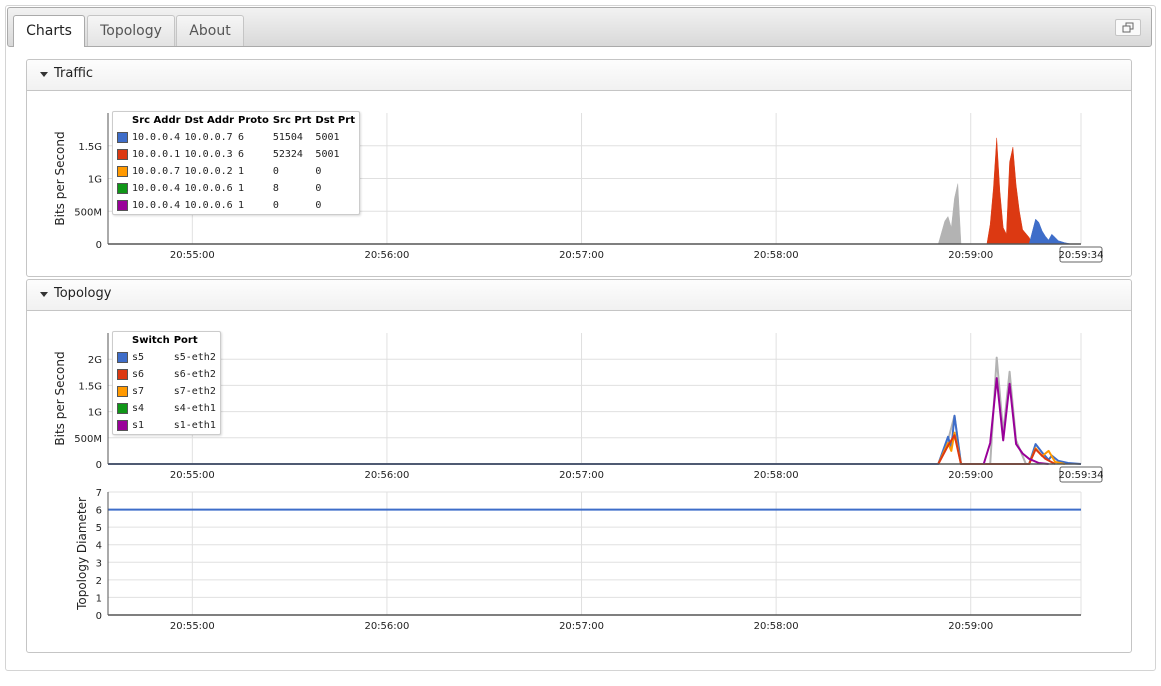 The image size is (1161, 686). I want to click on legend-cell: s7, so click(138, 391).